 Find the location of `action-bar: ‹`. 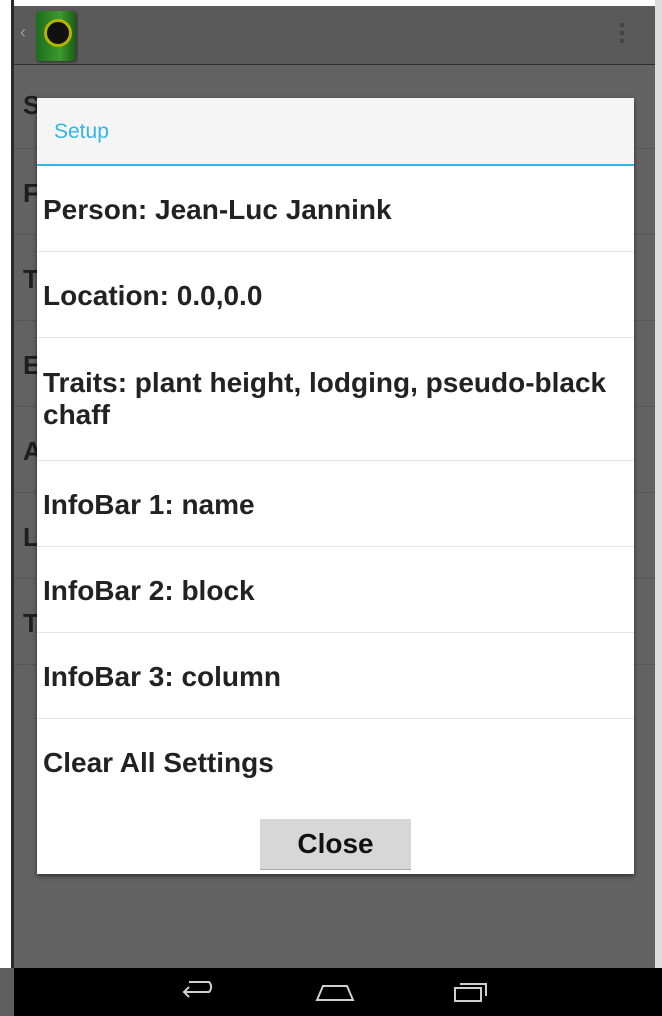

action-bar: ‹ is located at coordinates (334, 35).